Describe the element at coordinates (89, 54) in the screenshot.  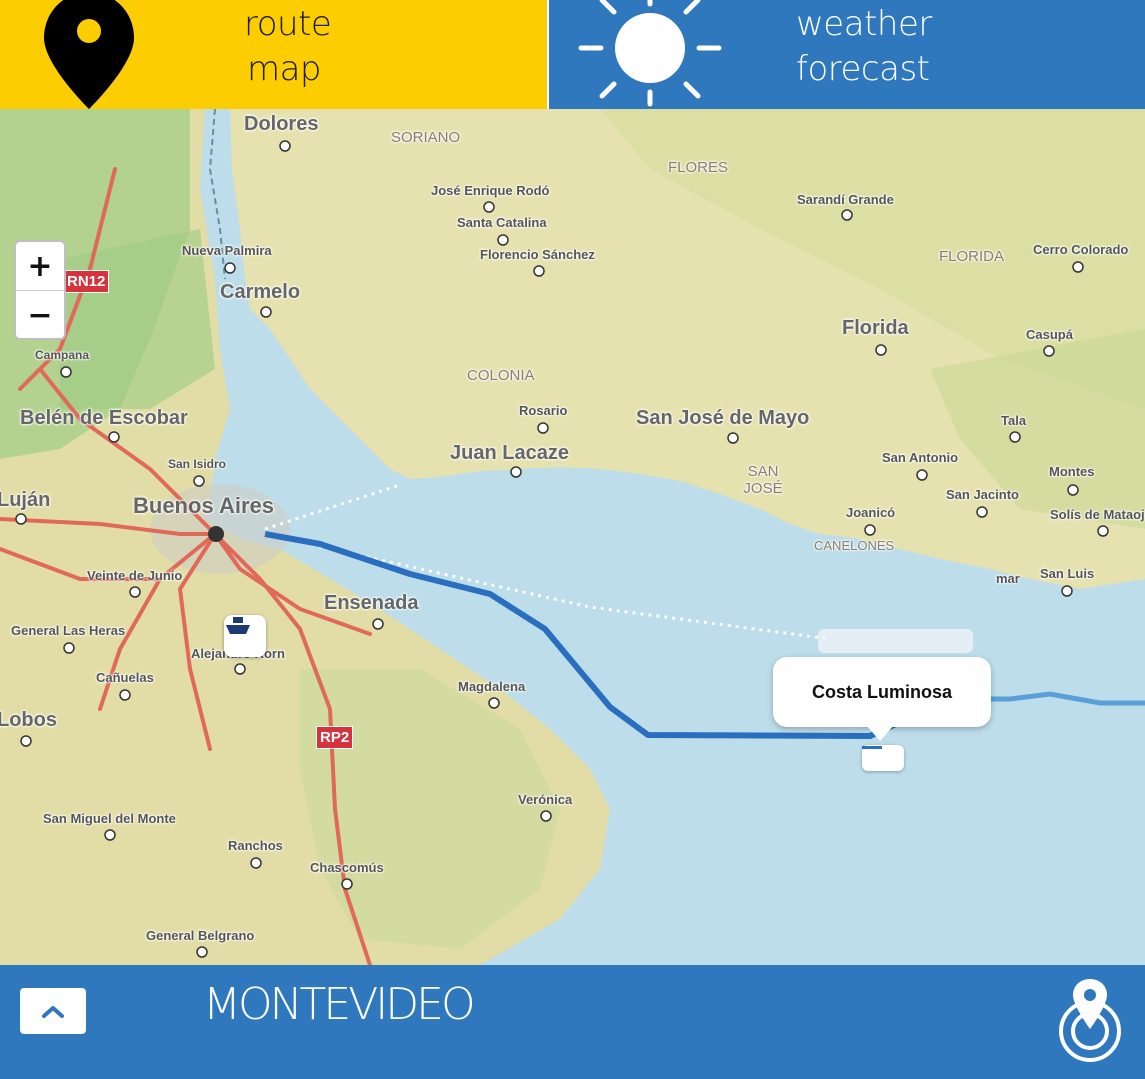
I see `map-pin-icon` at that location.